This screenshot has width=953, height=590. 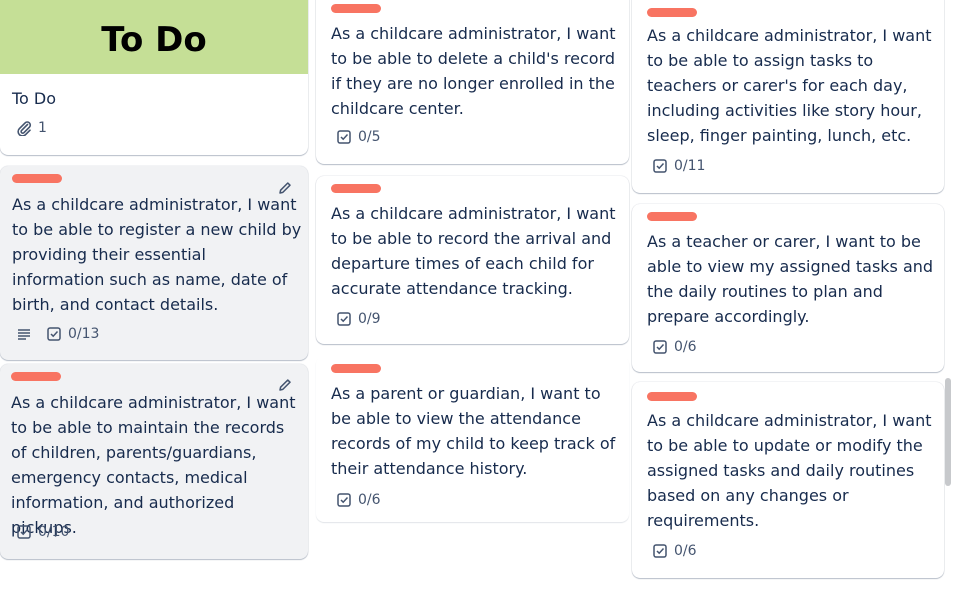 I want to click on card-badges: 0/5, so click(x=358, y=137).